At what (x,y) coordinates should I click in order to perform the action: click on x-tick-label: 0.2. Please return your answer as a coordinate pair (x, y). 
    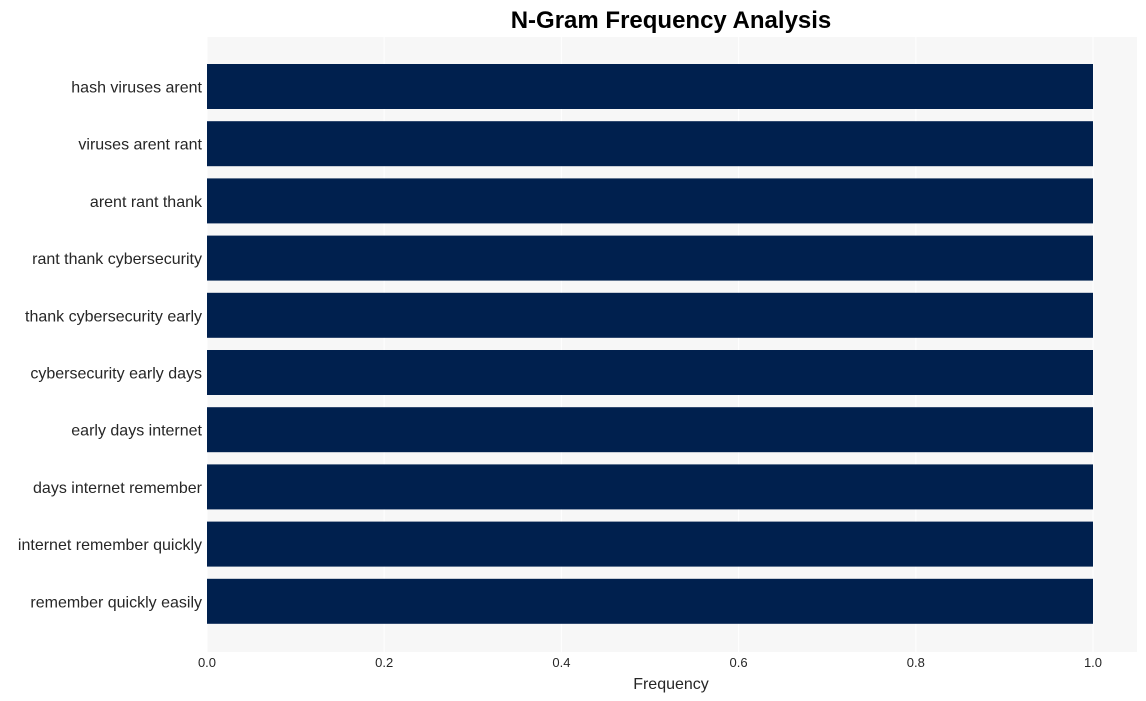
    Looking at the image, I should click on (384, 662).